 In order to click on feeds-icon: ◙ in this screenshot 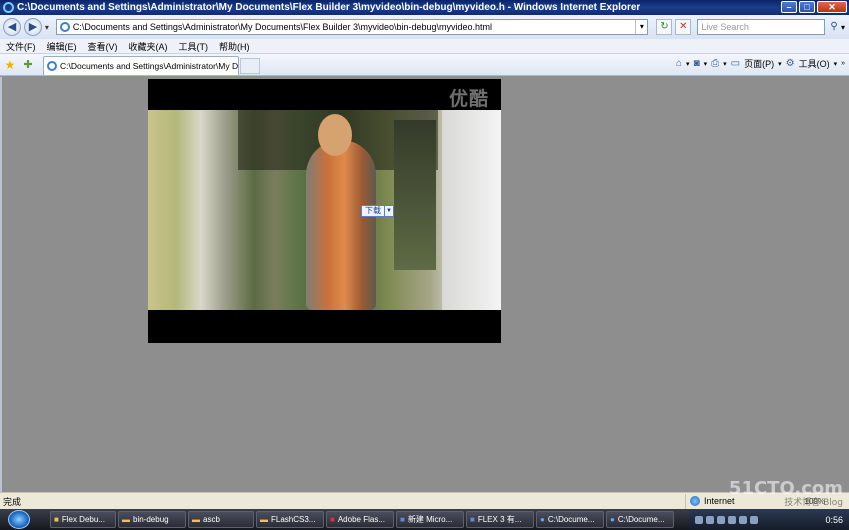, I will do `click(697, 63)`.